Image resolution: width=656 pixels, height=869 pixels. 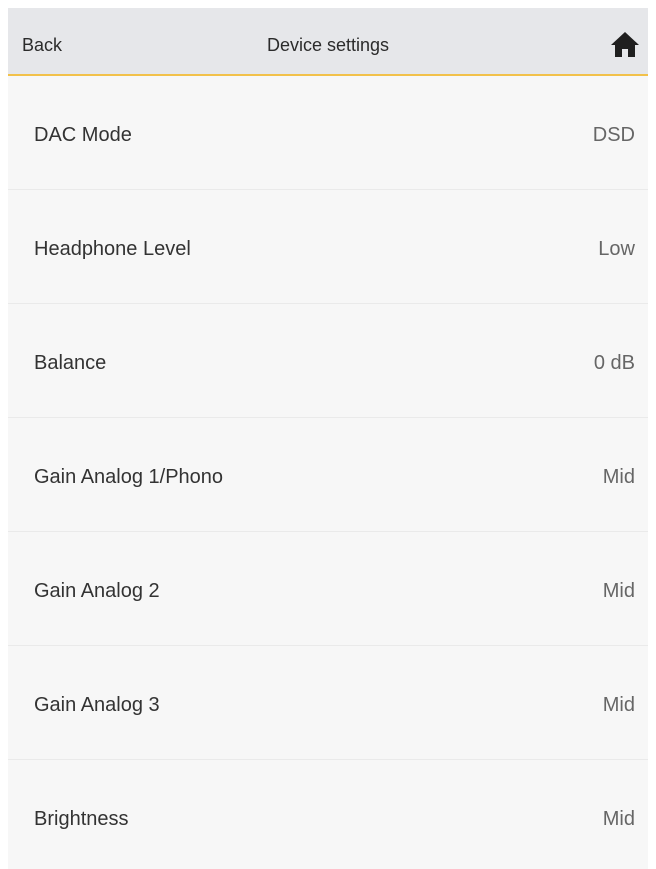 What do you see at coordinates (328, 45) in the screenshot?
I see `page-title: Device settings` at bounding box center [328, 45].